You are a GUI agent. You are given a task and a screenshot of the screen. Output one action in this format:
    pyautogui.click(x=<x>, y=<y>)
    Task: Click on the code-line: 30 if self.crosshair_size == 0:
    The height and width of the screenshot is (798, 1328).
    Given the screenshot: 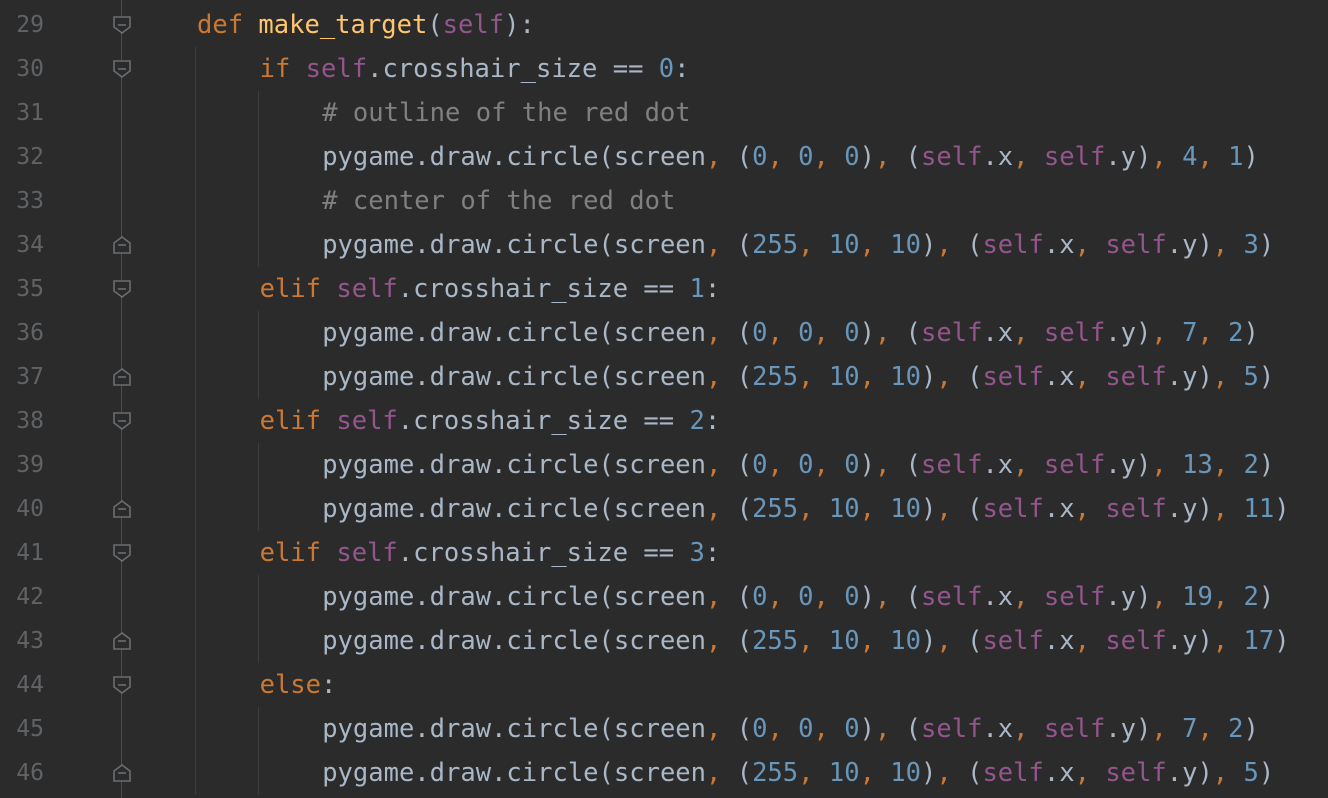 What is the action you would take?
    pyautogui.click(x=664, y=69)
    